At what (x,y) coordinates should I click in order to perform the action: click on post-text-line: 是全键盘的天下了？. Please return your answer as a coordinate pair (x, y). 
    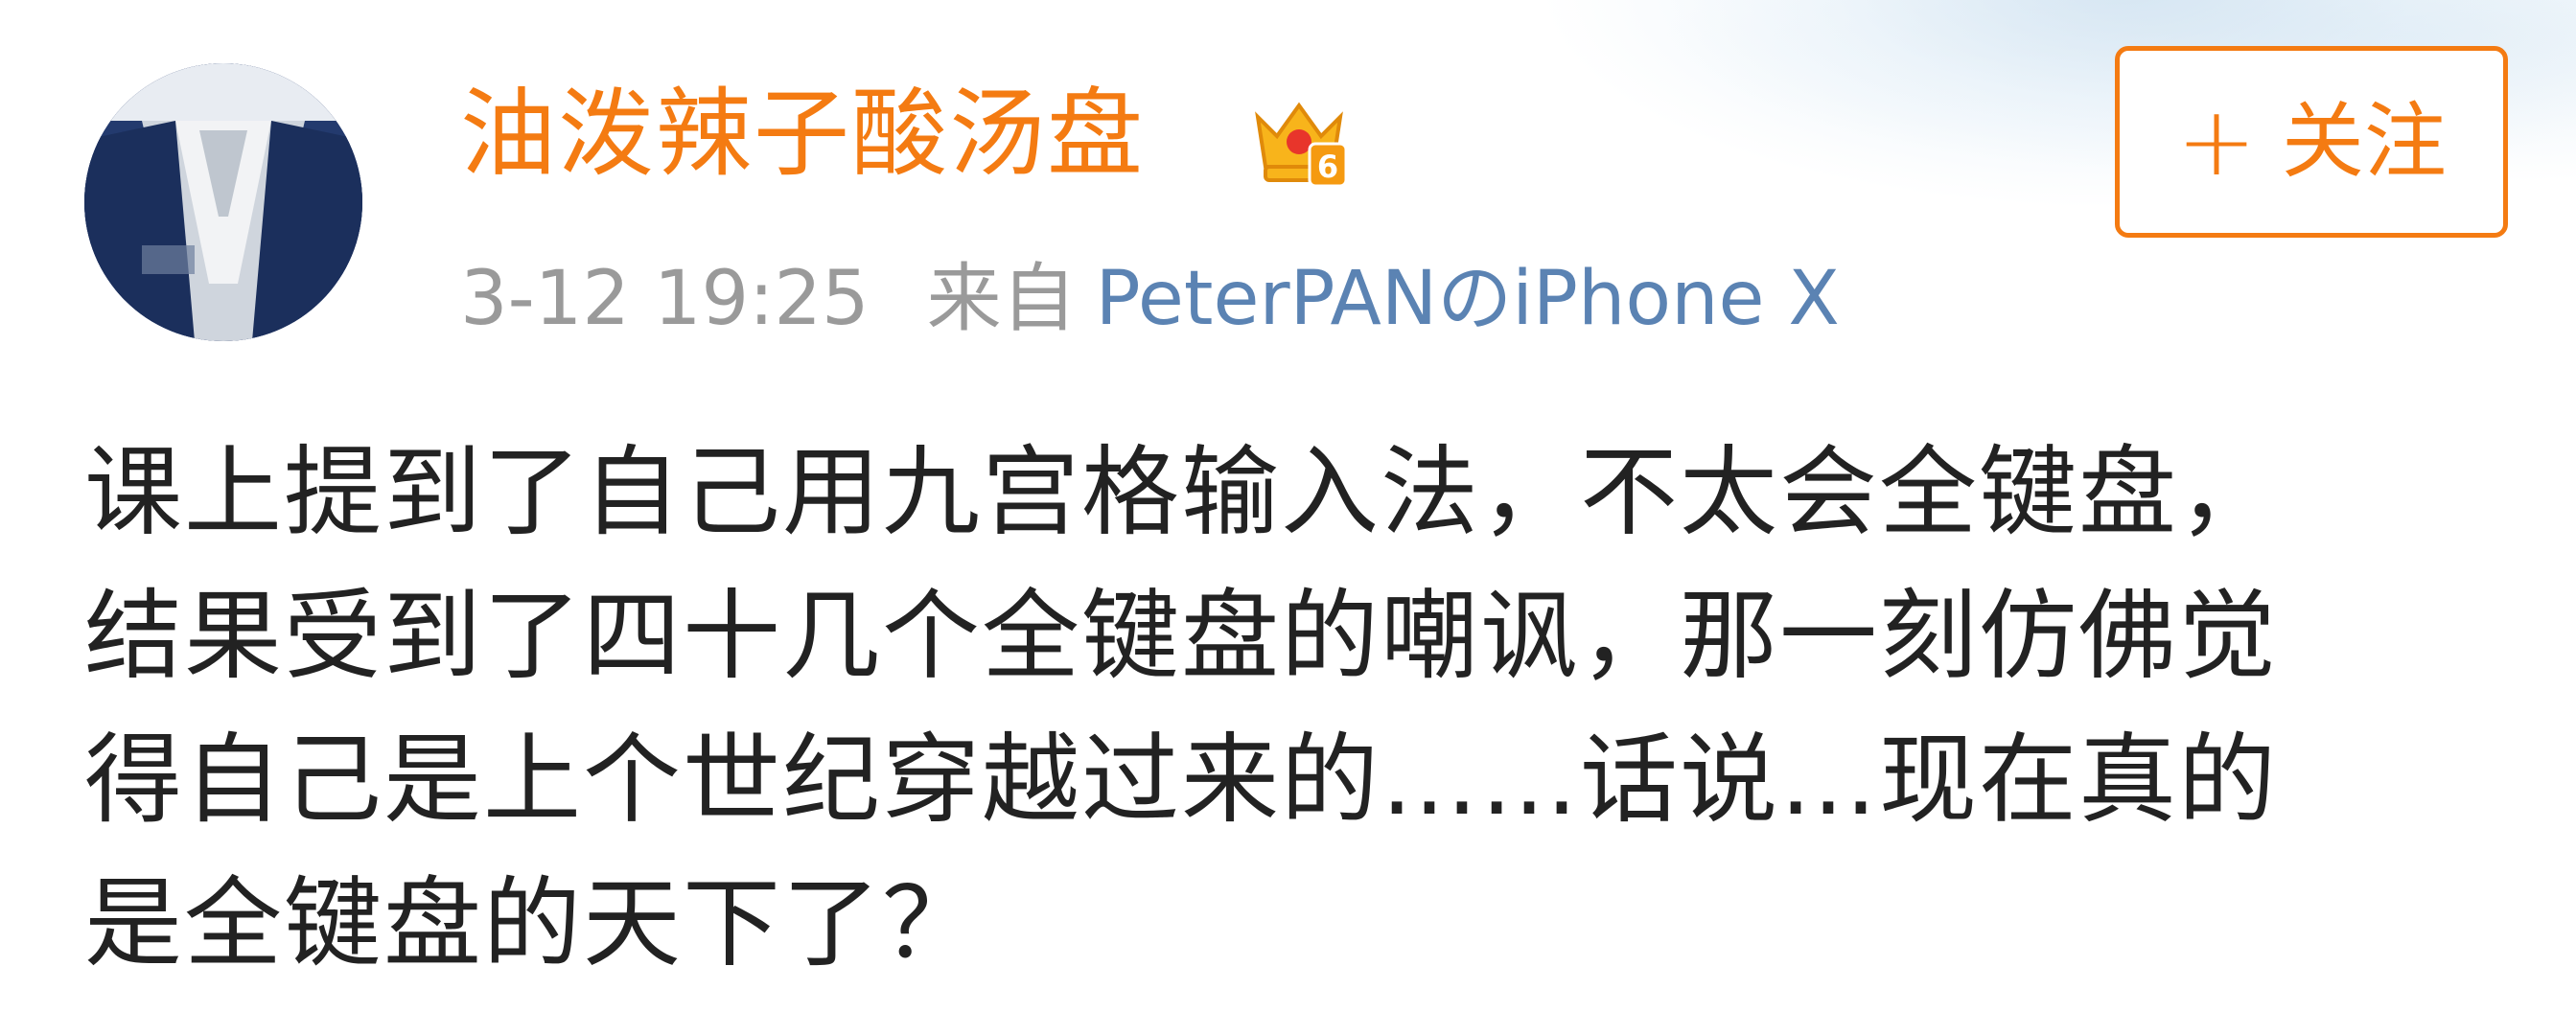
    Looking at the image, I should click on (533, 924).